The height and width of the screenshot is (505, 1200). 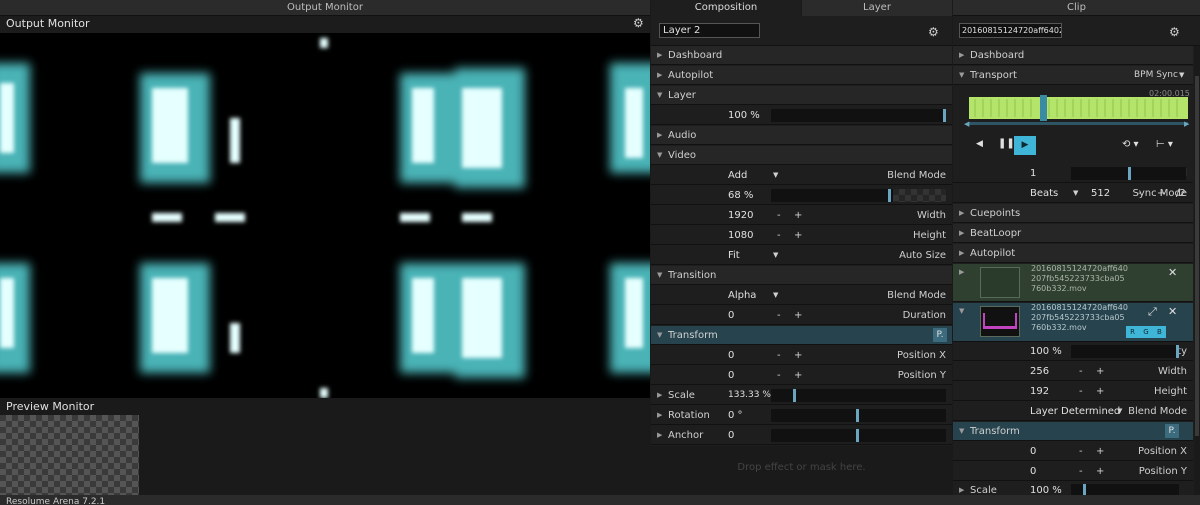 What do you see at coordinates (1010, 30) in the screenshot?
I see `clip-name-input` at bounding box center [1010, 30].